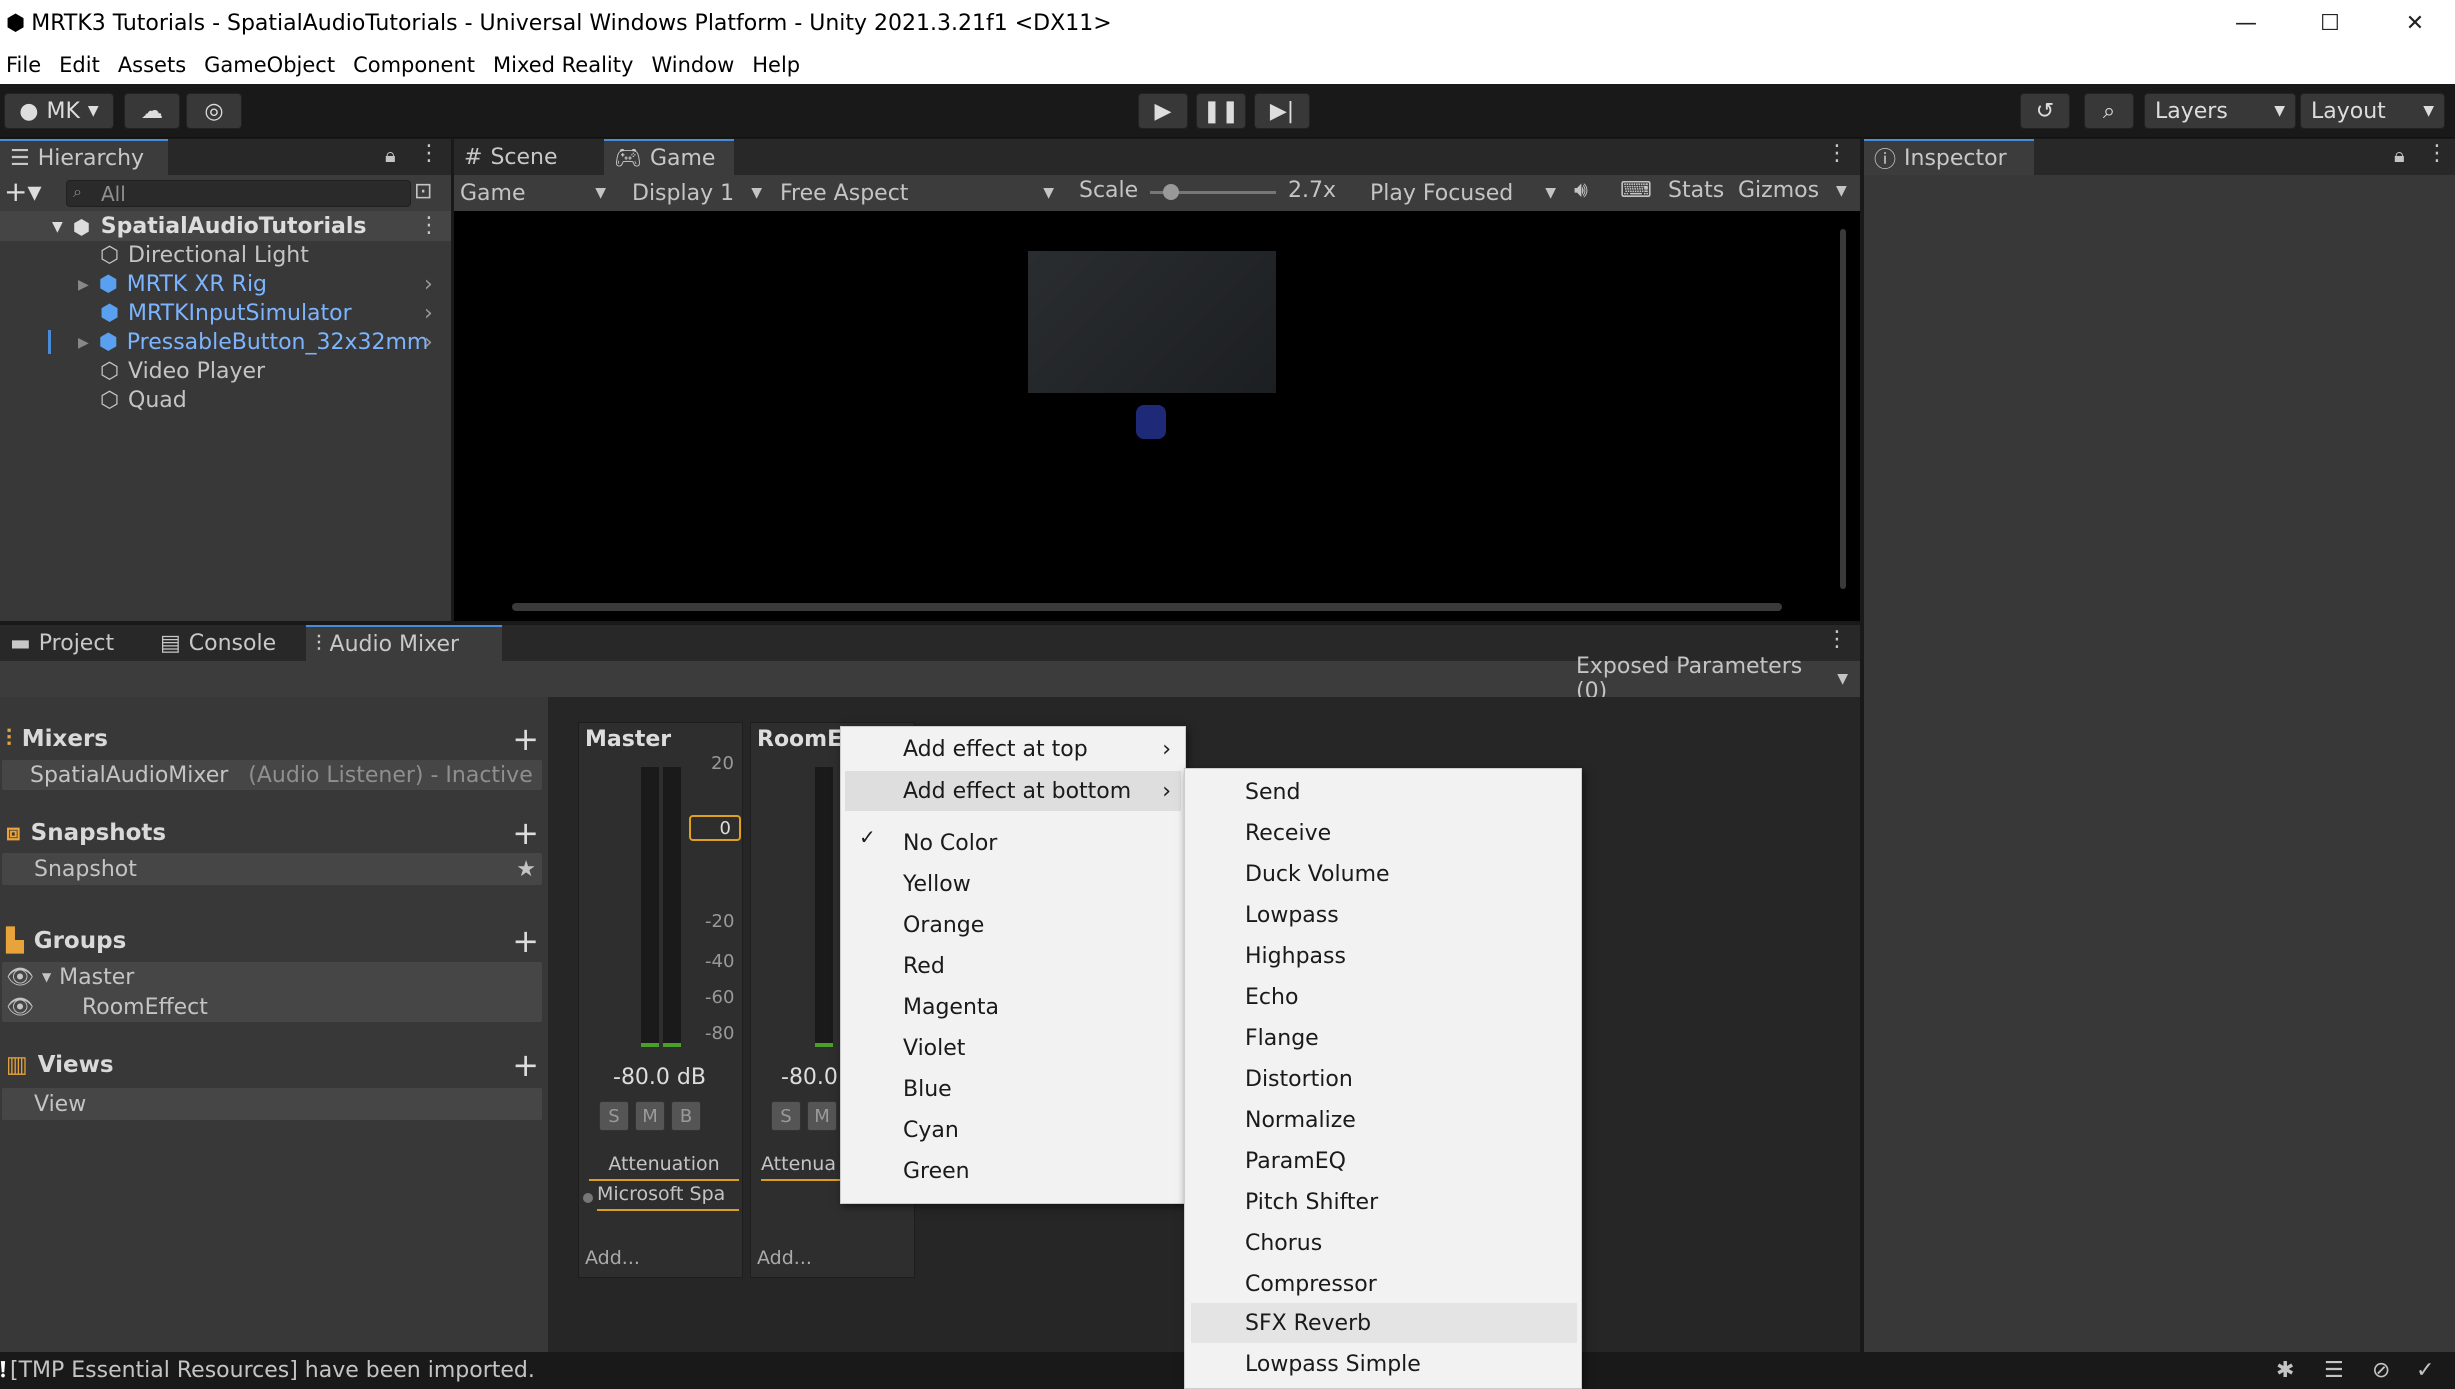  What do you see at coordinates (920, 193) in the screenshot?
I see `aspect-dropdown: Free Aspect ▼` at bounding box center [920, 193].